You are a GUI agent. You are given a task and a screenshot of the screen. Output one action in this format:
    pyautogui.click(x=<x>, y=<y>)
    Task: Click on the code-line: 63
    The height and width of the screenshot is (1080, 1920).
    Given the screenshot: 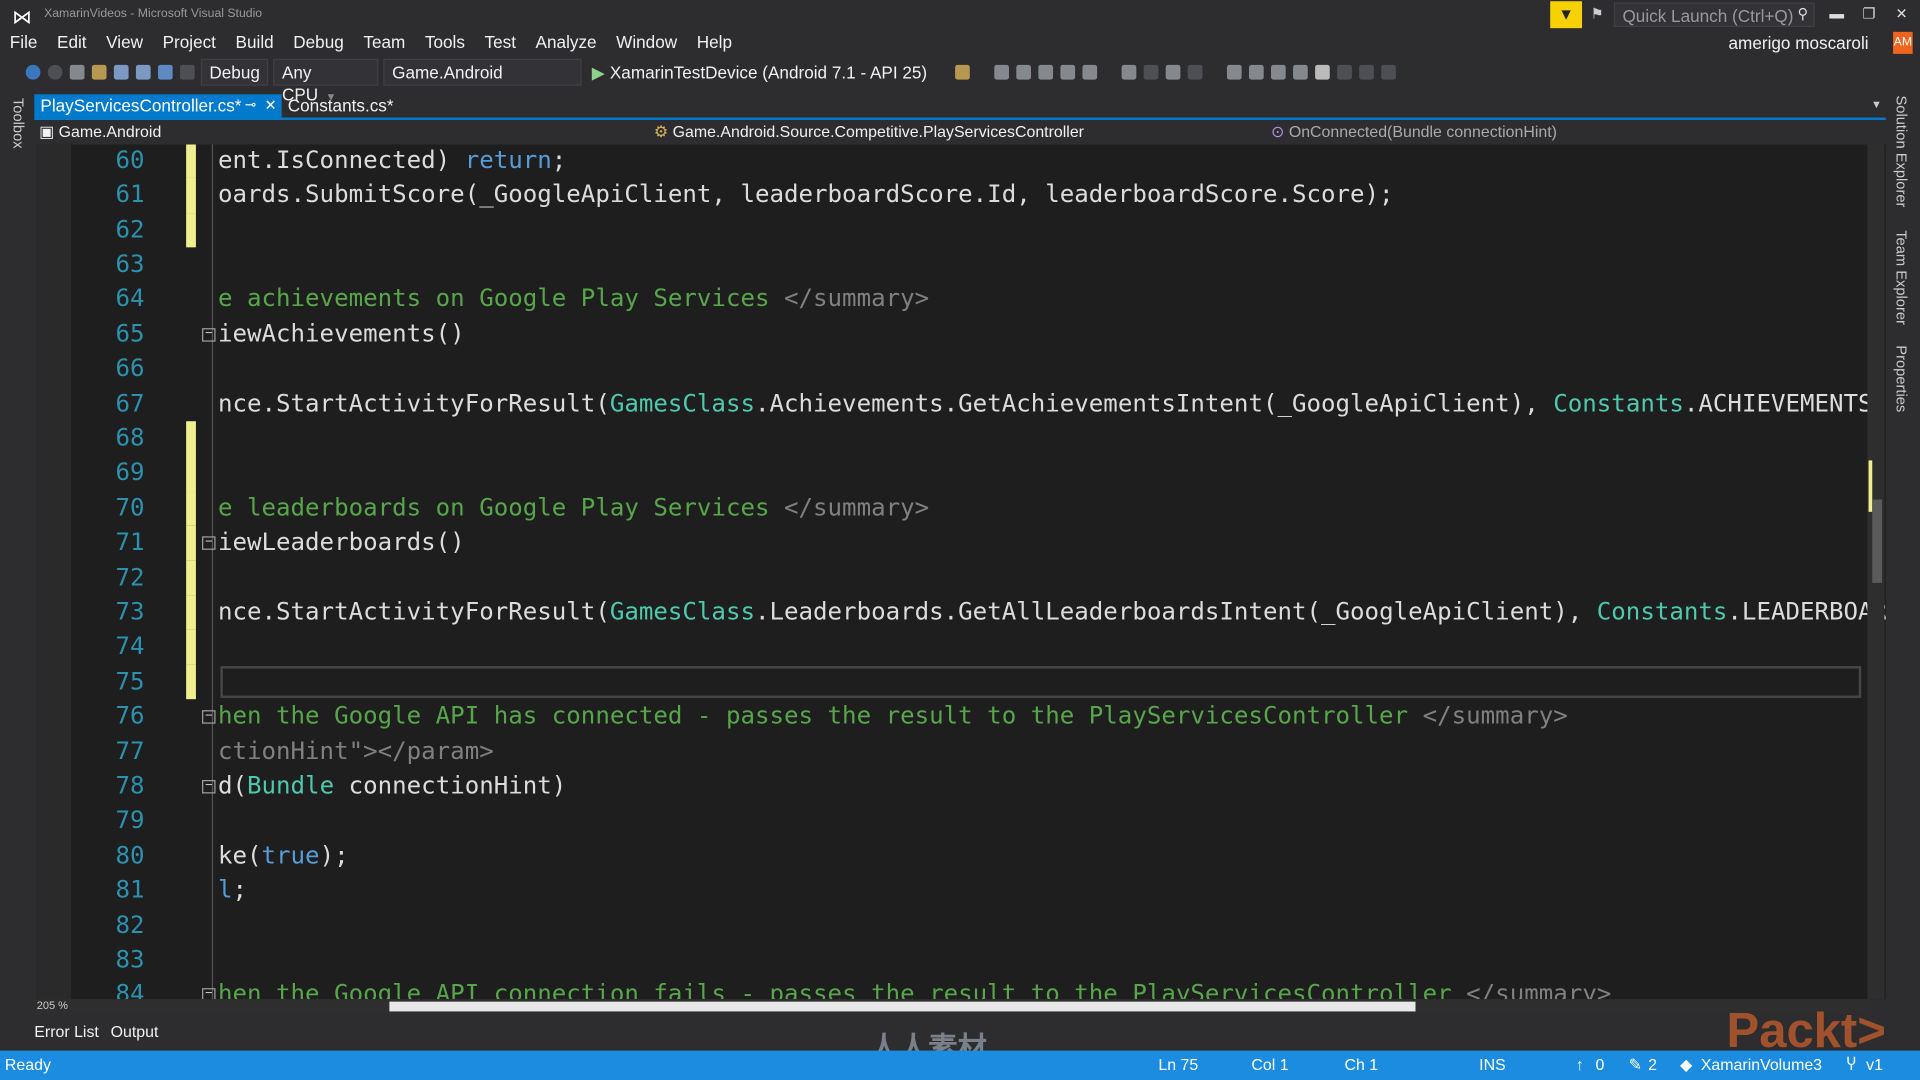 What is the action you would take?
    pyautogui.click(x=961, y=264)
    